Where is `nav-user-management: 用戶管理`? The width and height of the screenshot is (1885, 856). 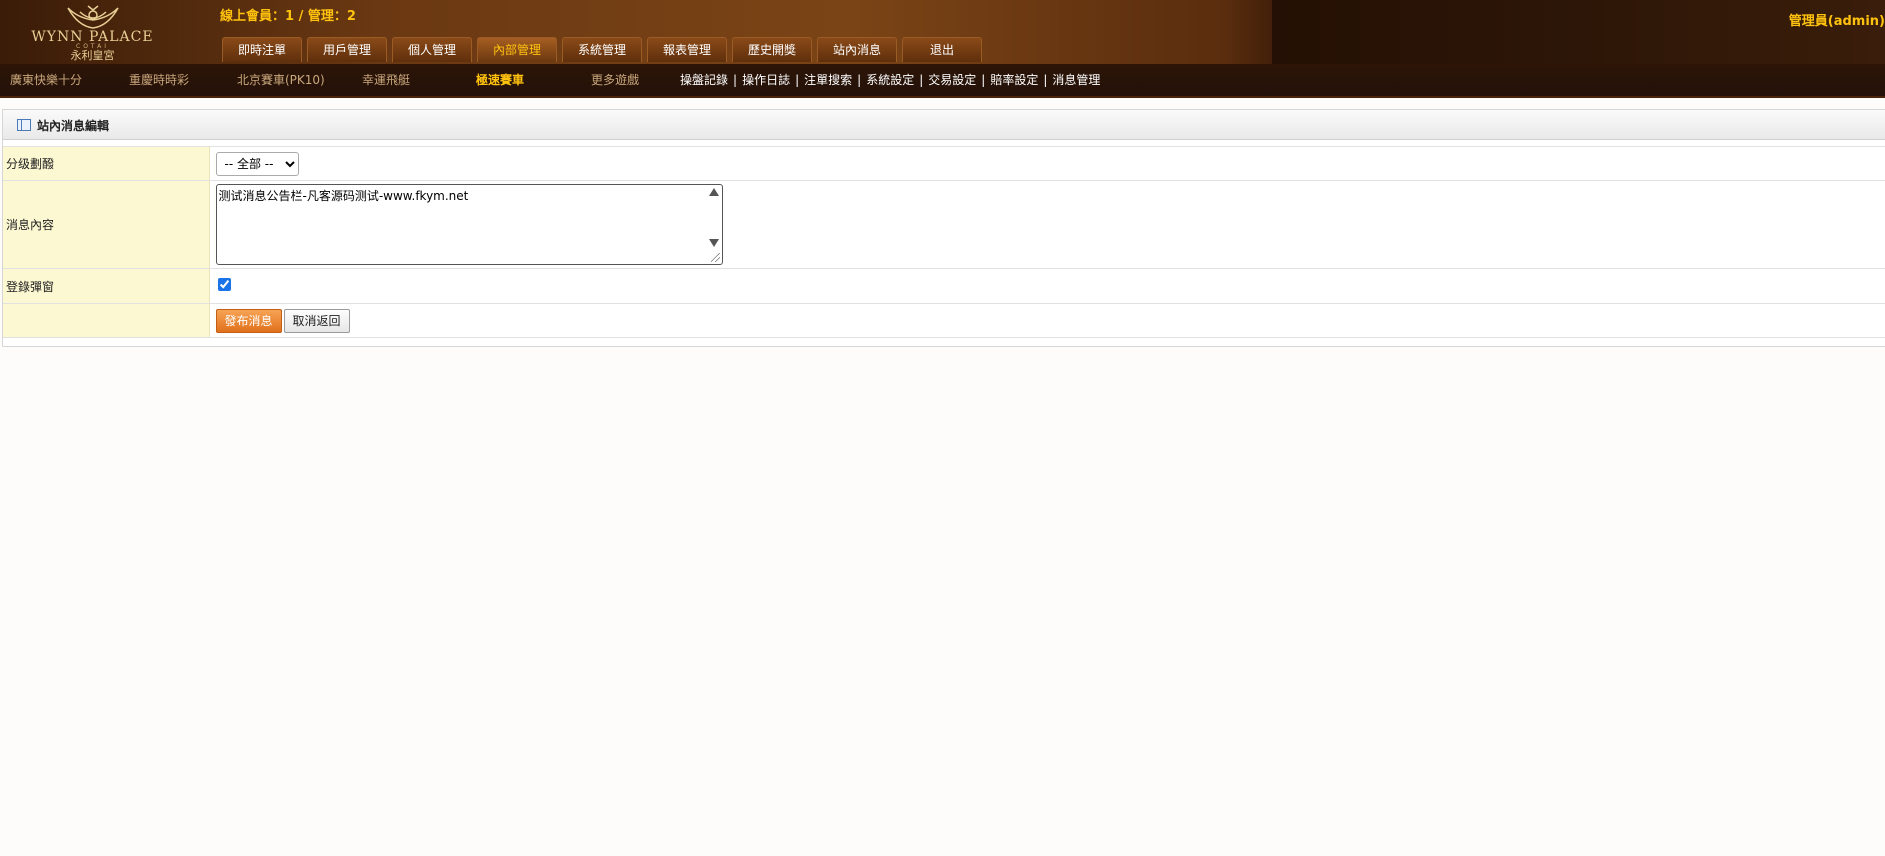 nav-user-management: 用戶管理 is located at coordinates (347, 49).